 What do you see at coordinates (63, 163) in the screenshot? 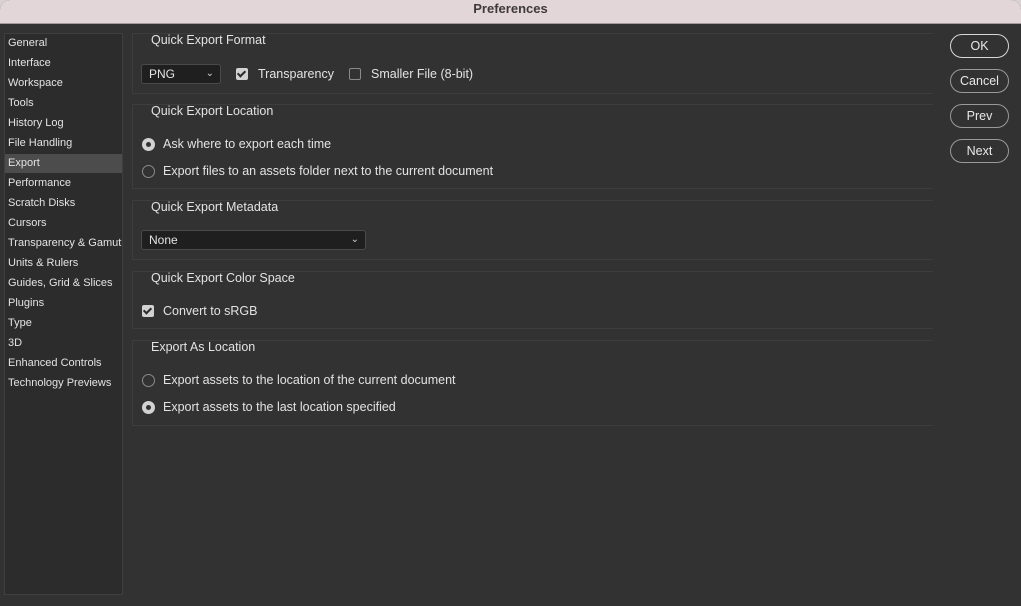
I see `sidebar-item-export: Export` at bounding box center [63, 163].